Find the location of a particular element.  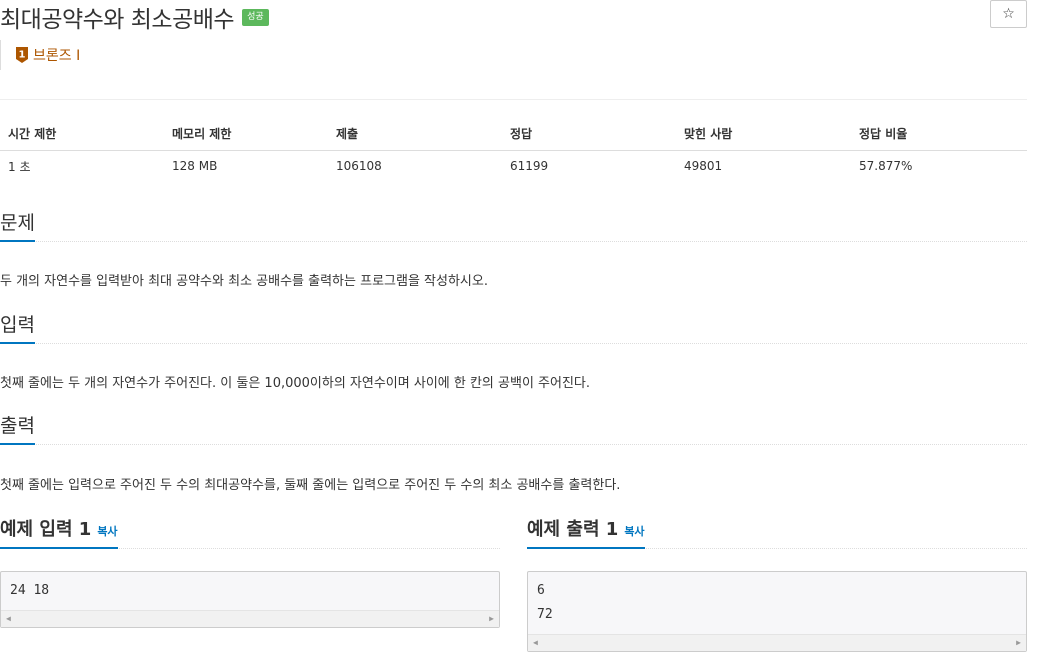

copy-sample-input-button: 복사 is located at coordinates (107, 531).